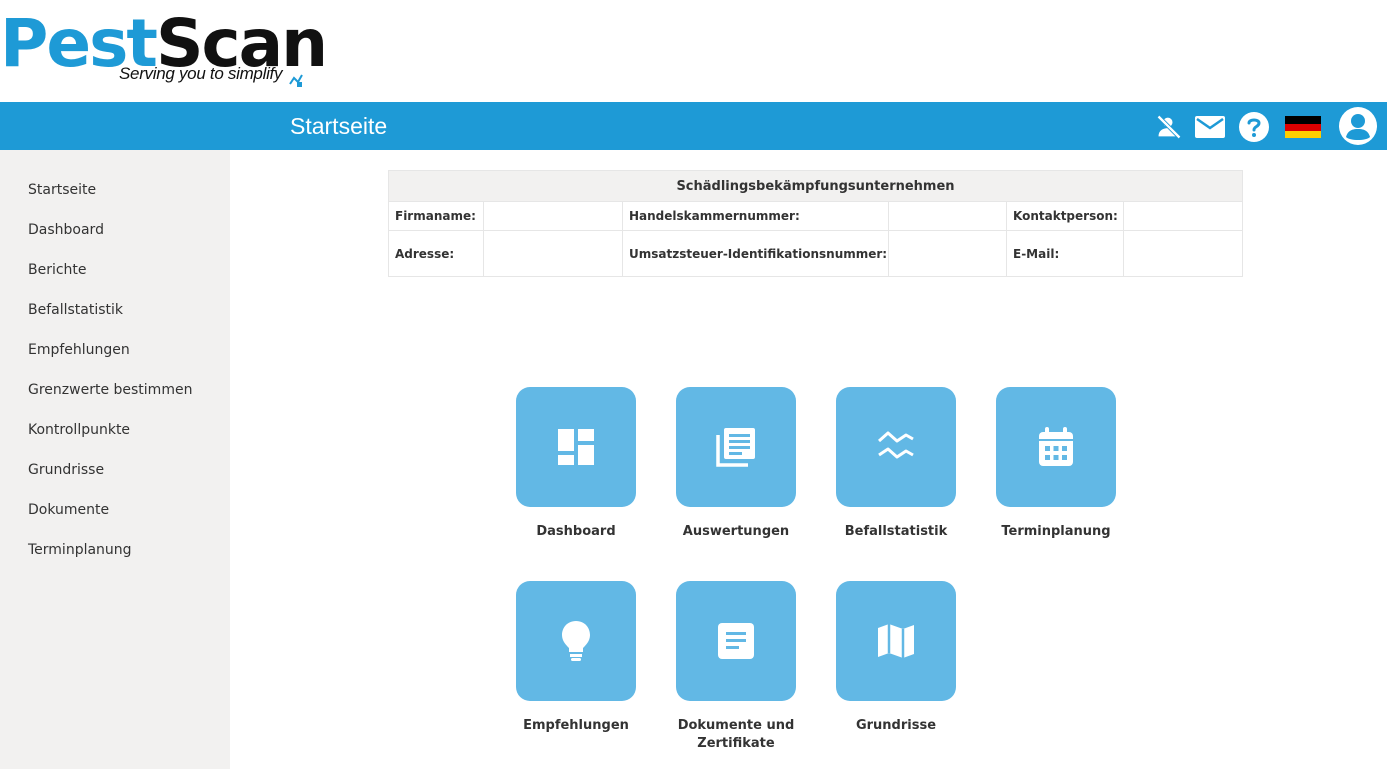 The width and height of the screenshot is (1387, 769). Describe the element at coordinates (756, 216) in the screenshot. I see `chamber-number-label: Handelskammernummer:` at that location.